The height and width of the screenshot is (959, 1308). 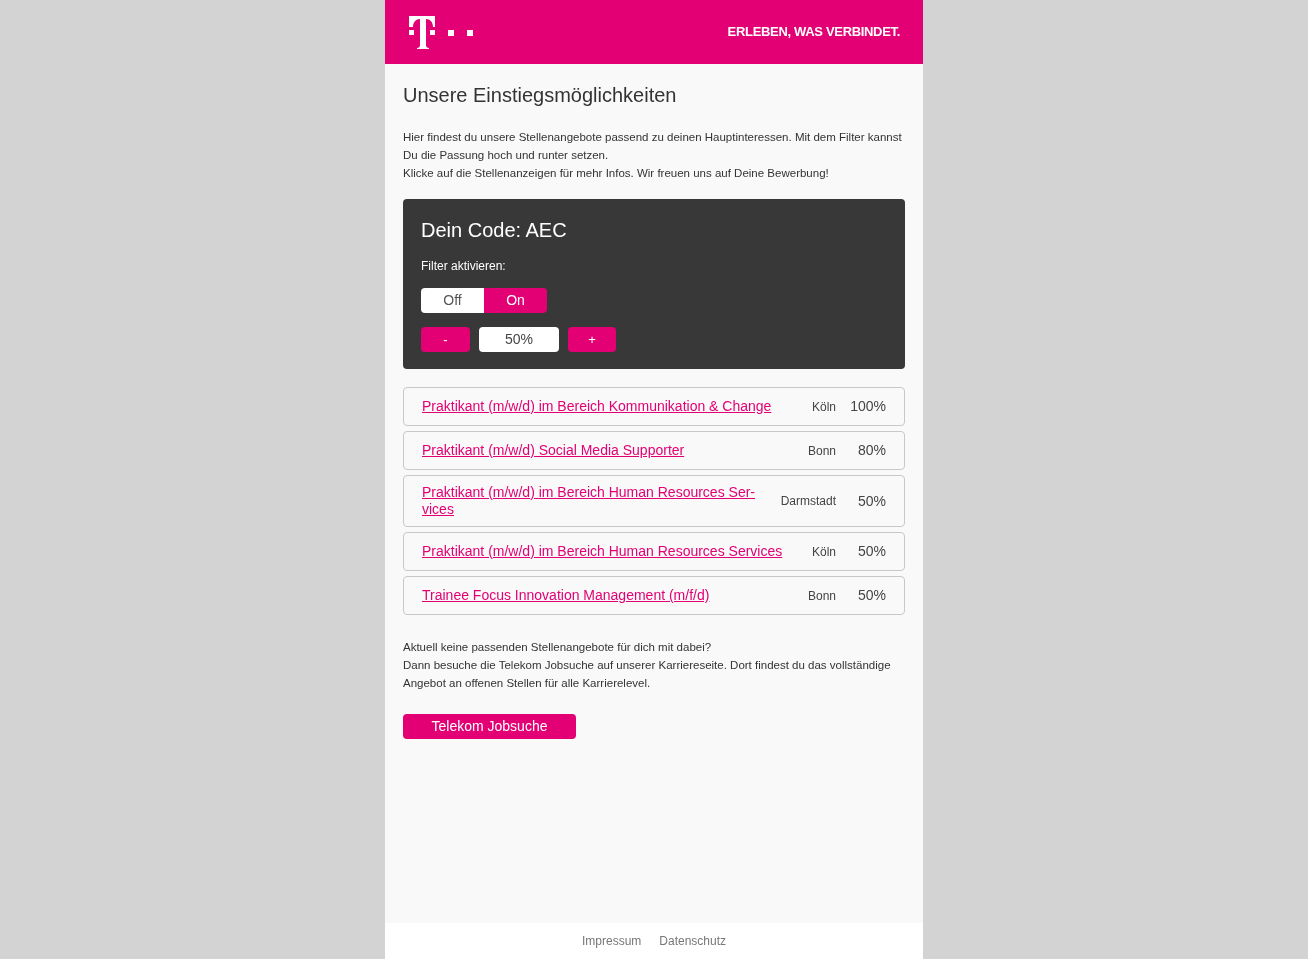 What do you see at coordinates (519, 339) in the screenshot?
I see `match-value-field: 50%` at bounding box center [519, 339].